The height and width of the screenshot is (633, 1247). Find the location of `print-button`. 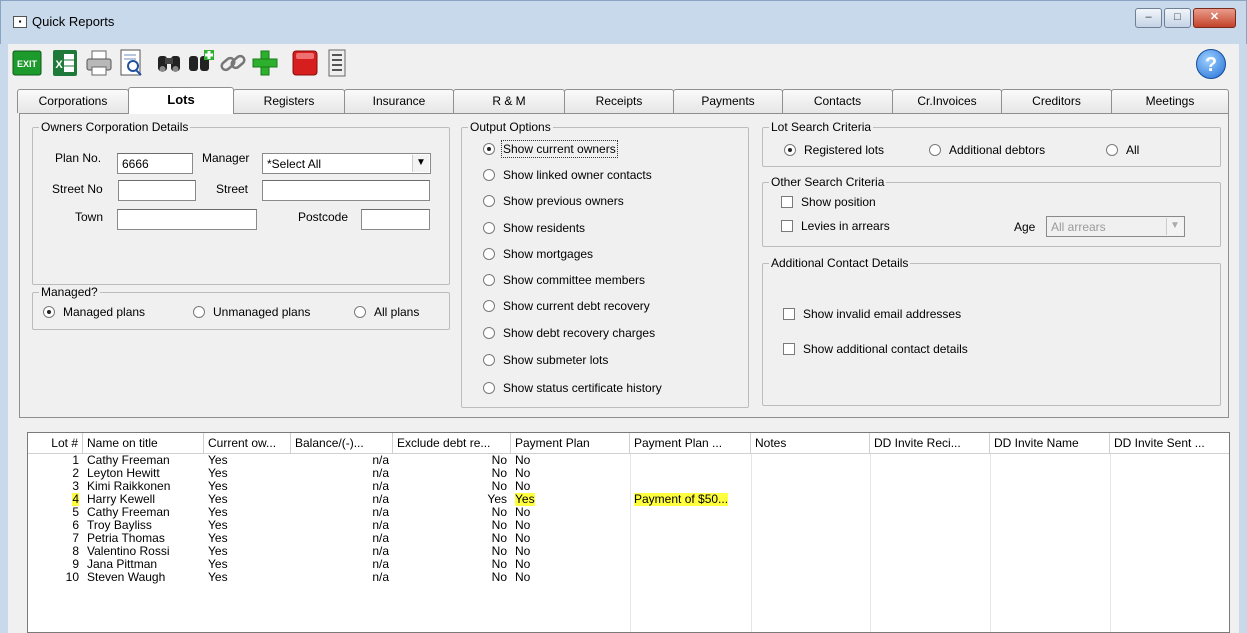

print-button is located at coordinates (99, 63).